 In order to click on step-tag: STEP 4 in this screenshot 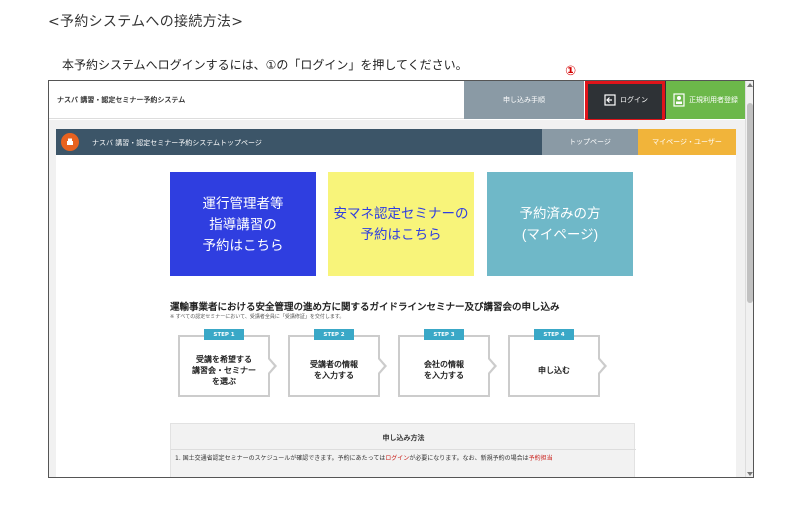, I will do `click(554, 334)`.